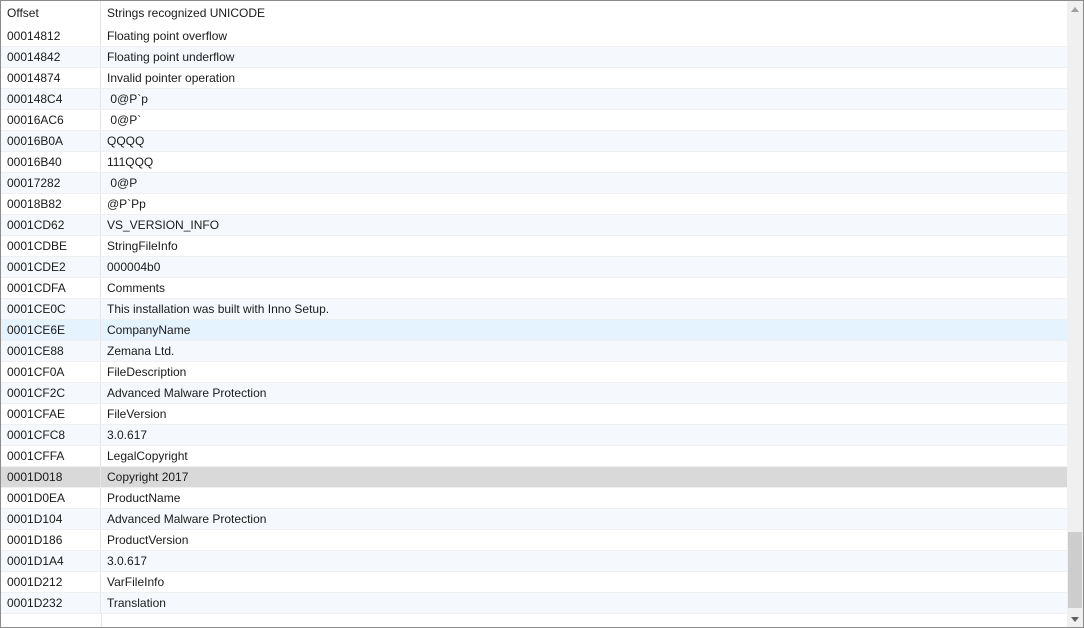 This screenshot has width=1084, height=628. Describe the element at coordinates (534, 540) in the screenshot. I see `table-row: 0001D186 ProductVersion` at that location.